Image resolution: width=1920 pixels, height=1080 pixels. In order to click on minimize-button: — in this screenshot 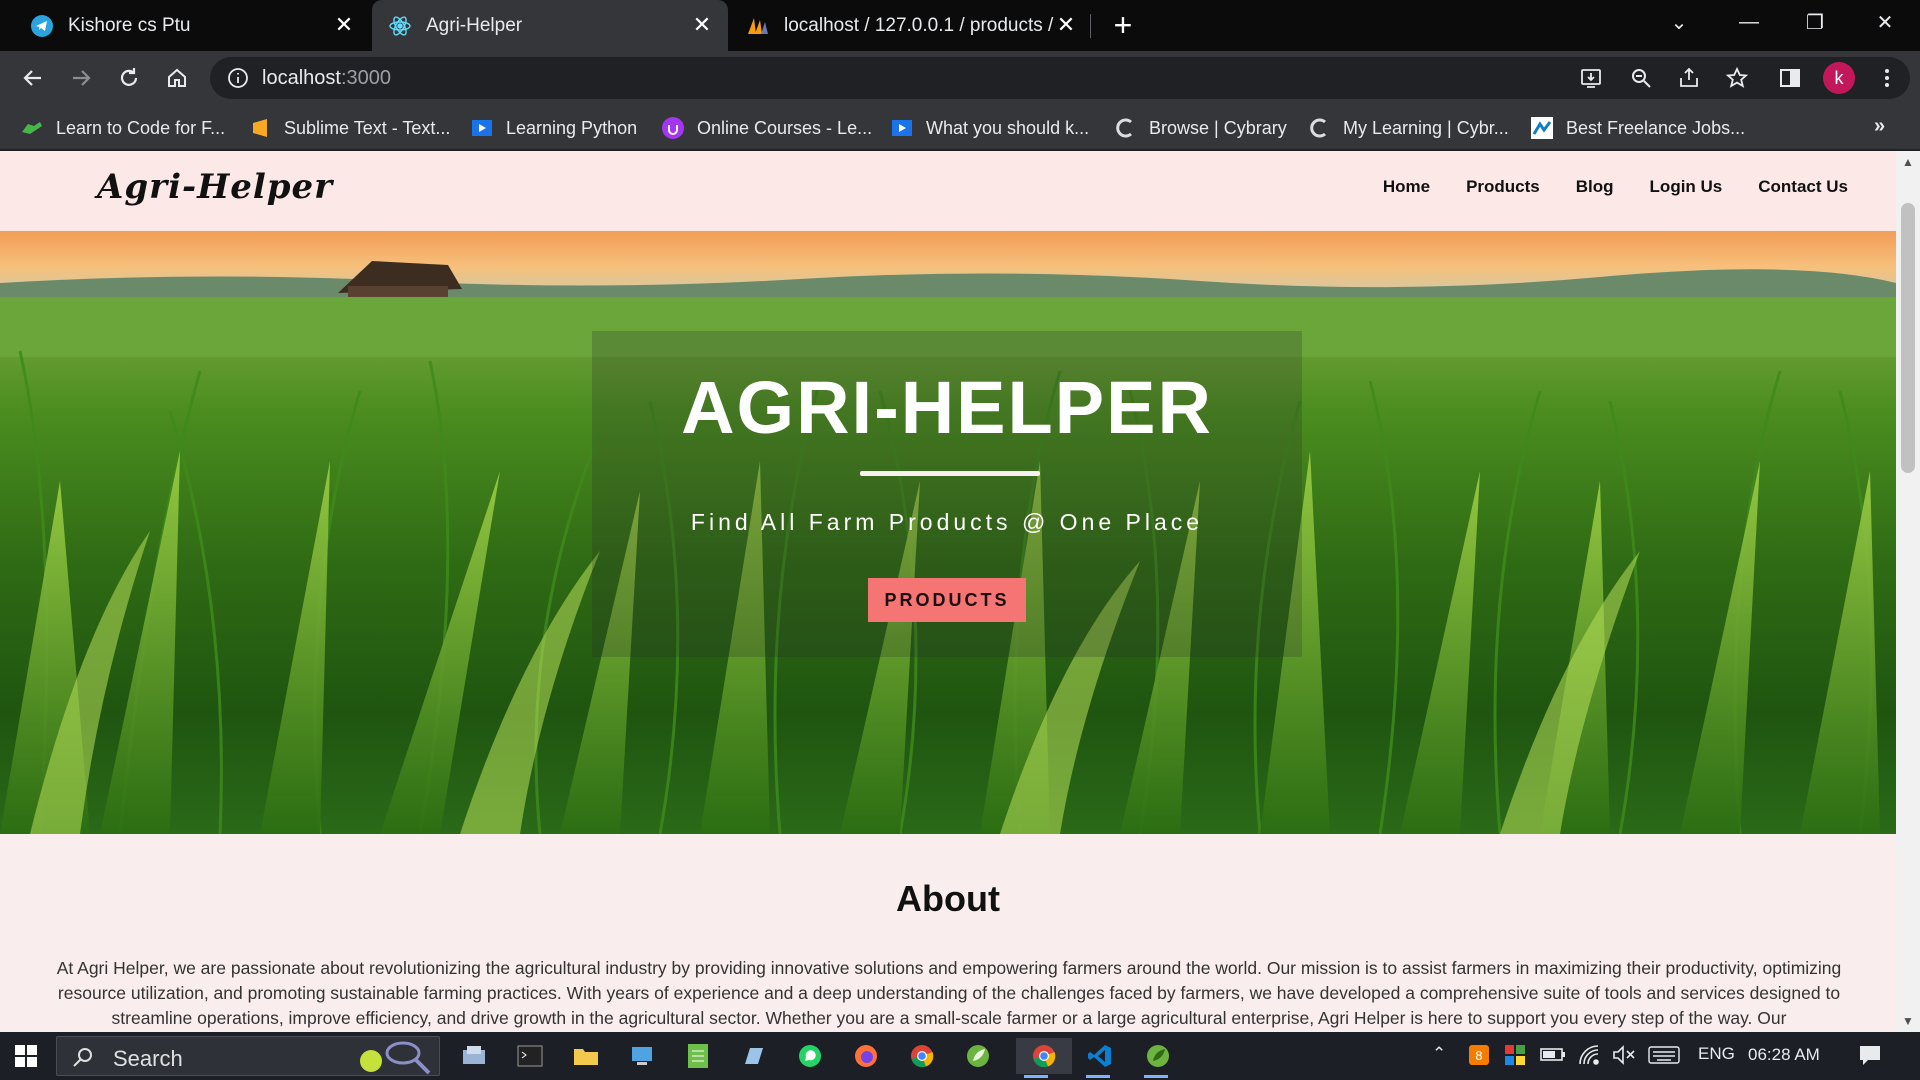, I will do `click(1749, 22)`.